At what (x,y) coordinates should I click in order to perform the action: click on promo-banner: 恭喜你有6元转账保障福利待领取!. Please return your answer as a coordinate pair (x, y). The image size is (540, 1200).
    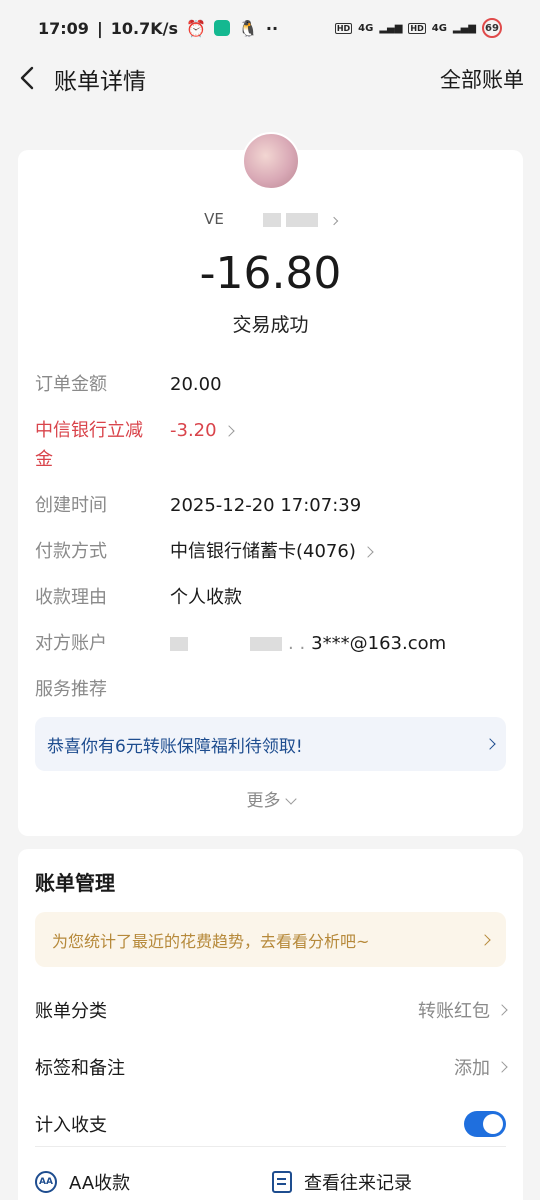
    Looking at the image, I should click on (270, 744).